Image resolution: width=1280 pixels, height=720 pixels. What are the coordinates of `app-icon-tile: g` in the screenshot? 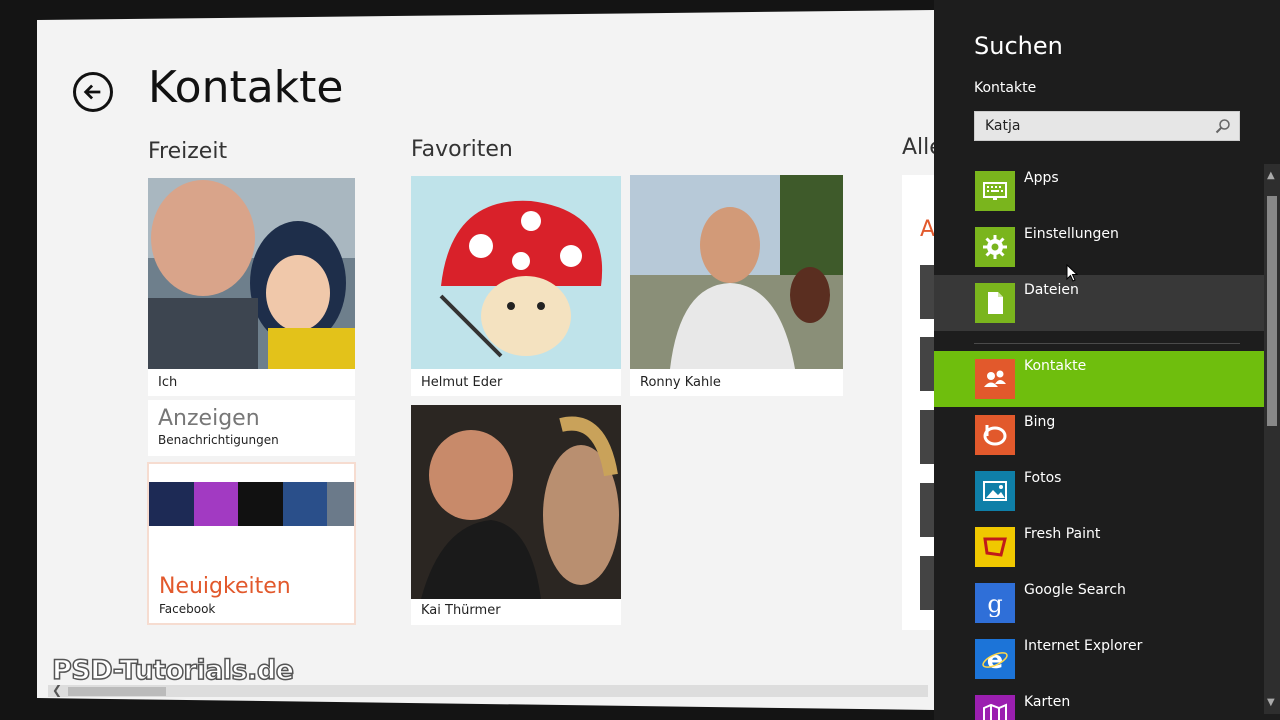 It's located at (995, 603).